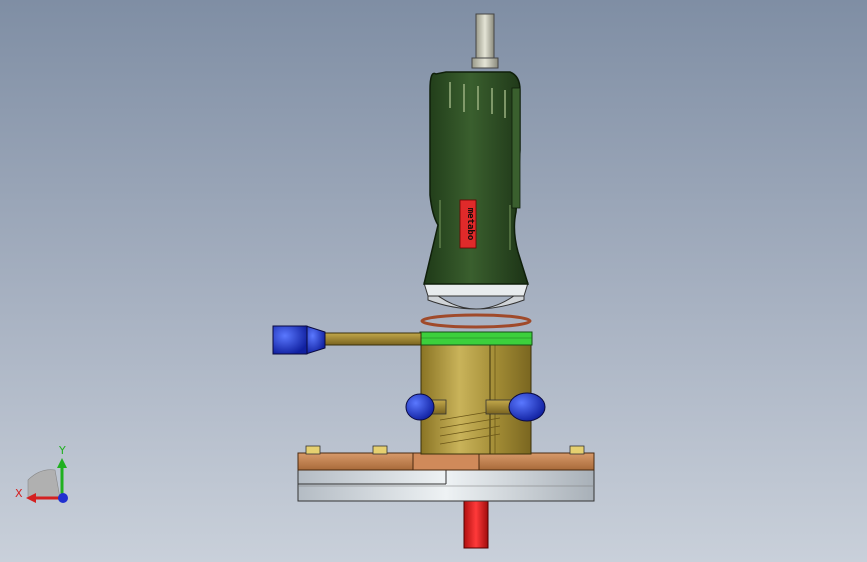 Image resolution: width=867 pixels, height=562 pixels. I want to click on x-axis-label: X, so click(19, 493).